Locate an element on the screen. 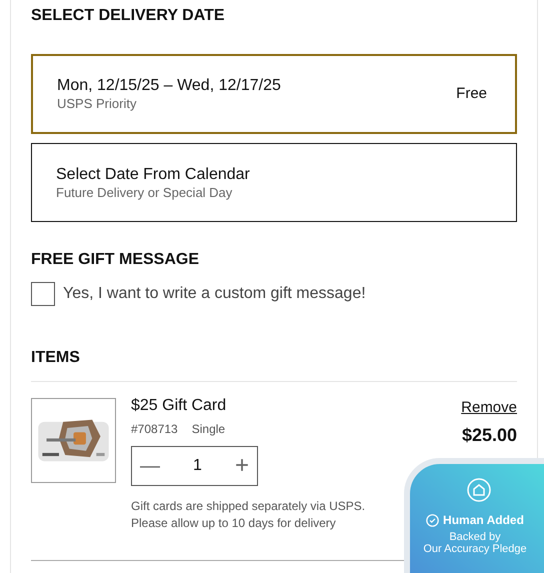 Image resolution: width=544 pixels, height=573 pixels. remove-link: Remove is located at coordinates (489, 408).